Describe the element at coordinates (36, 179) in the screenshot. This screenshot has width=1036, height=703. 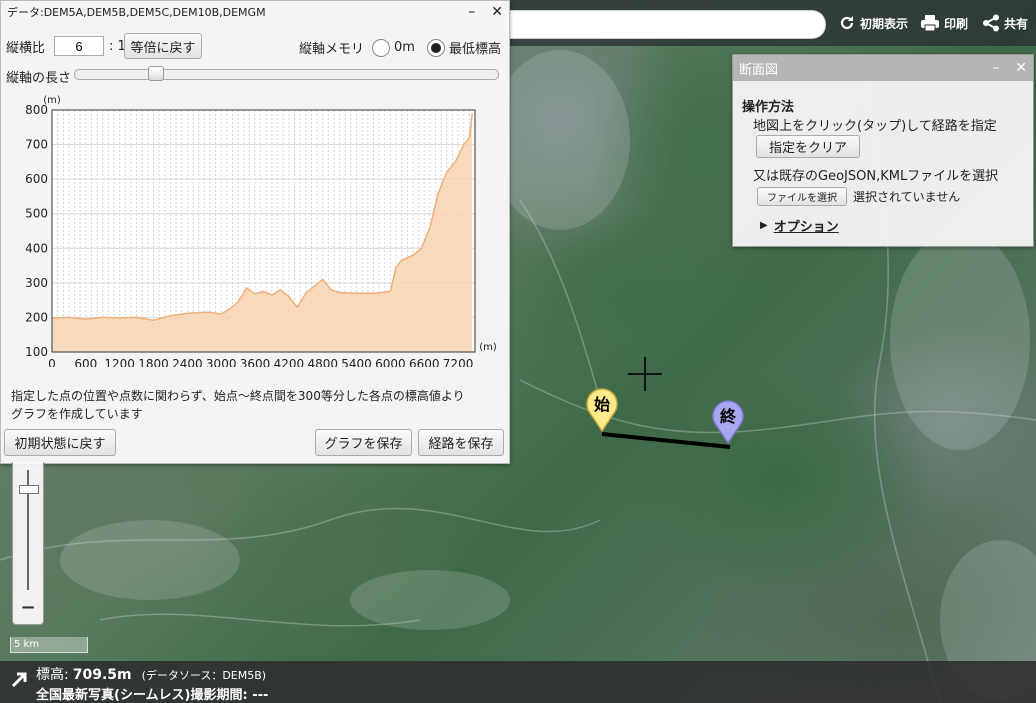
I see `y-tick-label: 600` at that location.